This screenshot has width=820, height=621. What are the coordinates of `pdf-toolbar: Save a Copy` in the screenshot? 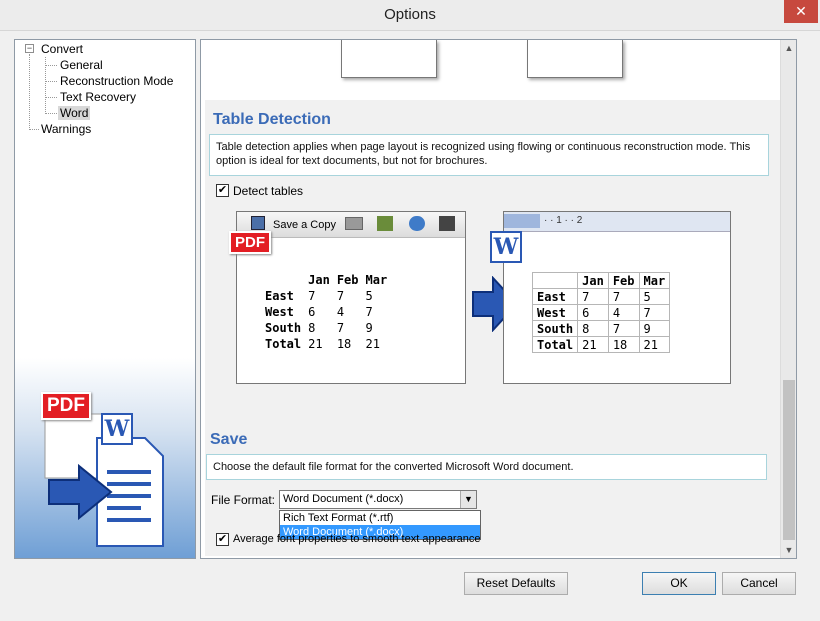 It's located at (351, 225).